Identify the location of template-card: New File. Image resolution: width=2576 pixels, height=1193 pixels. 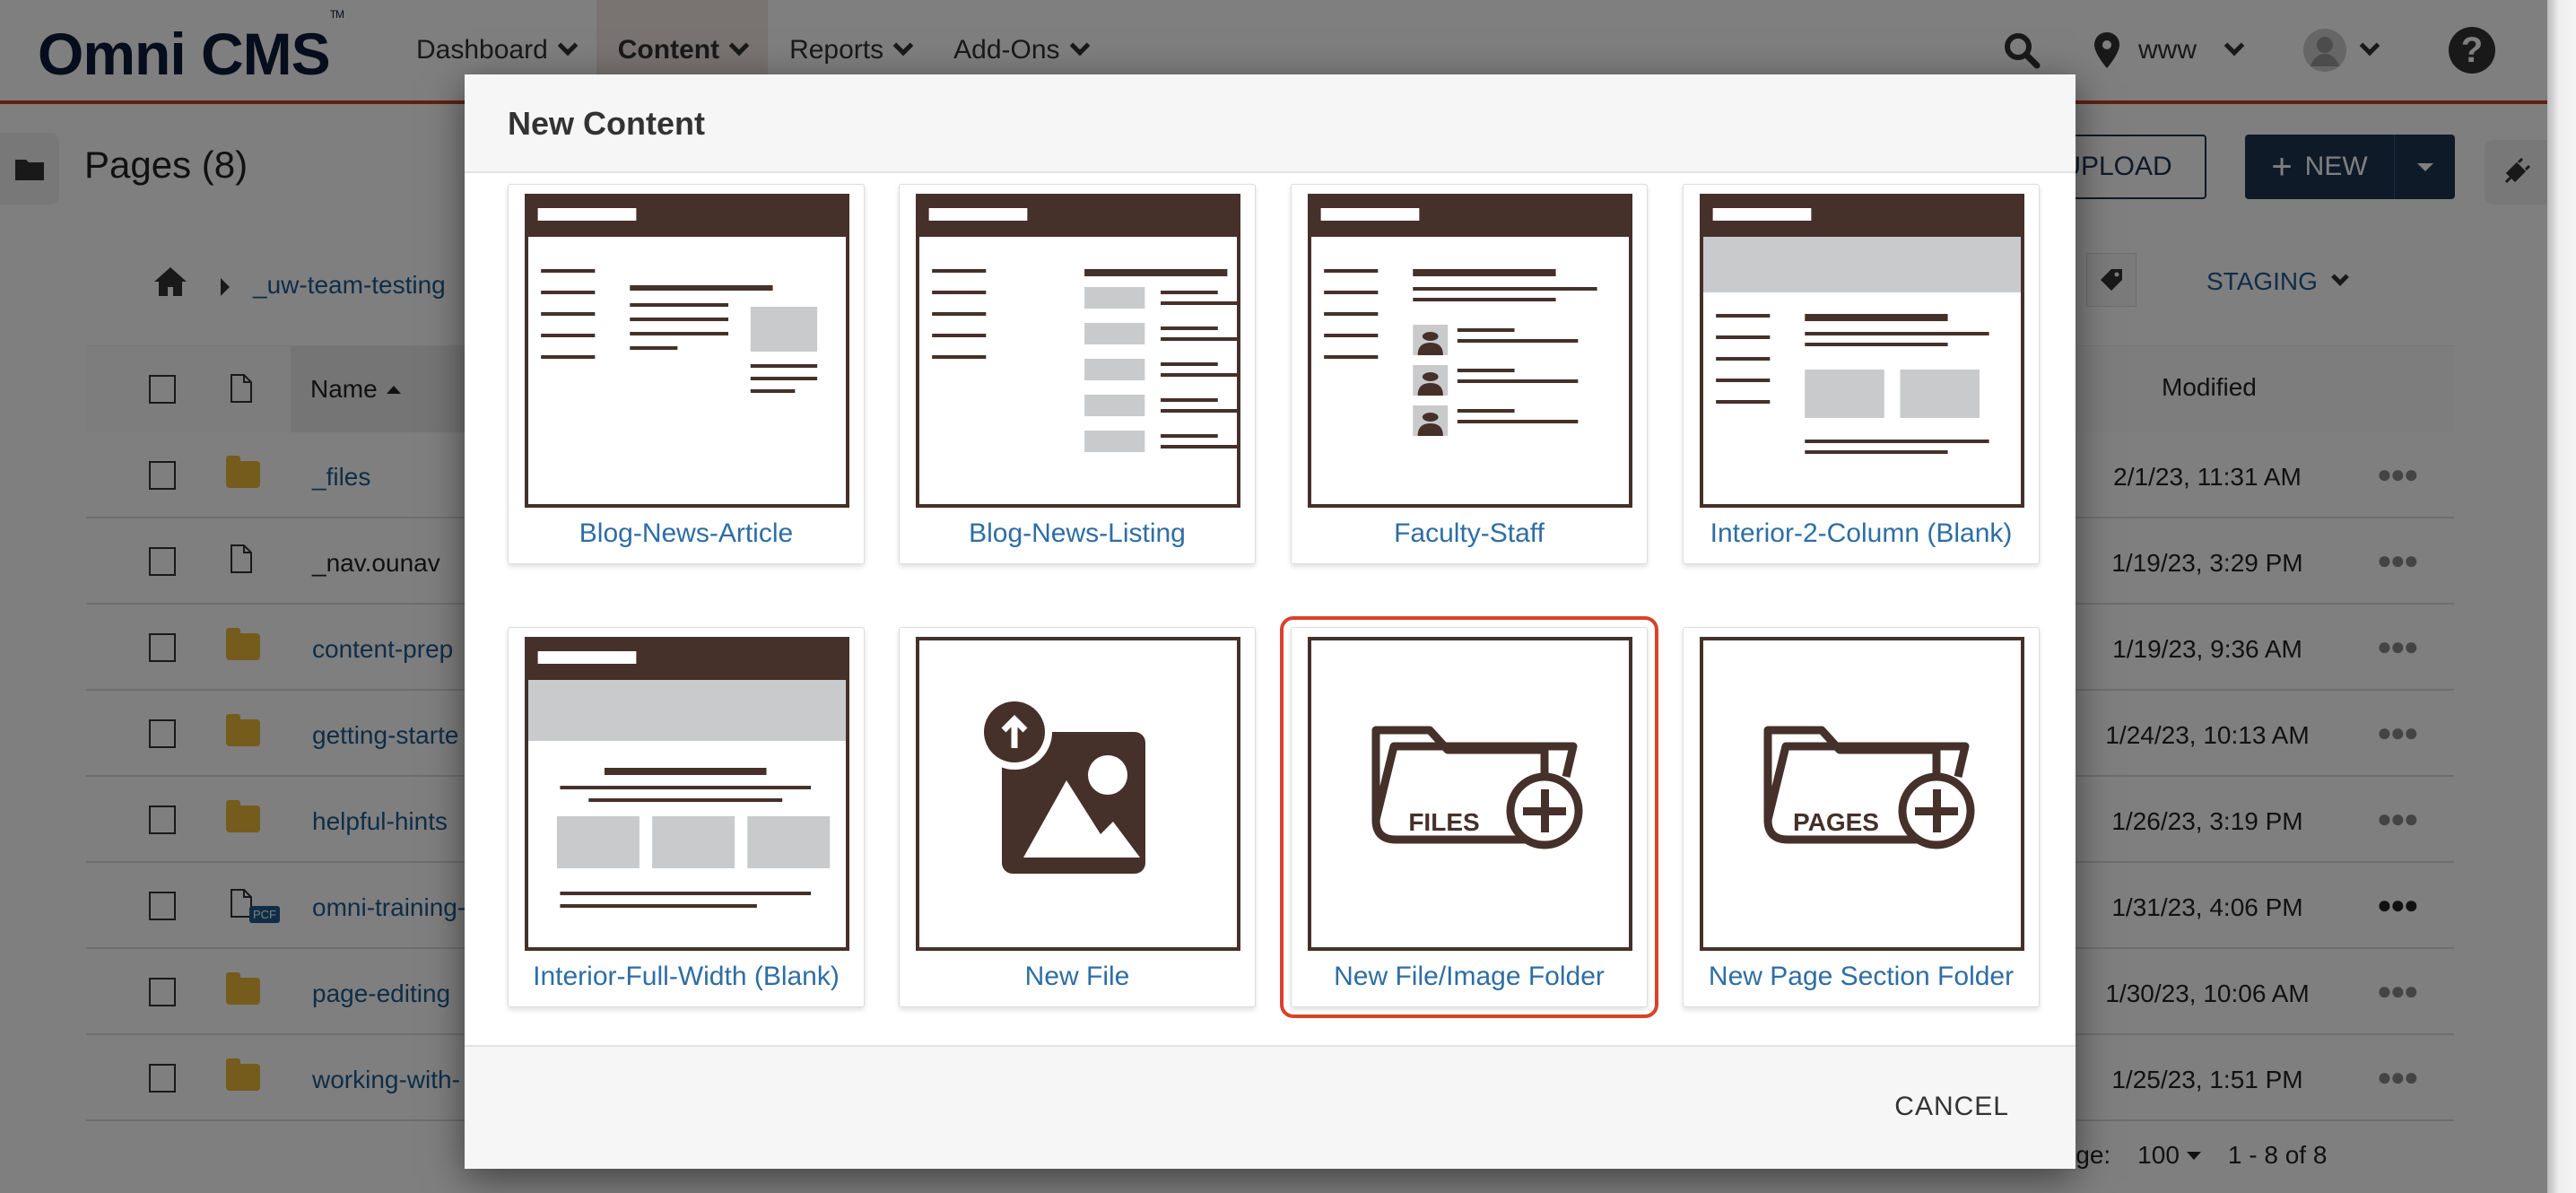
(1077, 817).